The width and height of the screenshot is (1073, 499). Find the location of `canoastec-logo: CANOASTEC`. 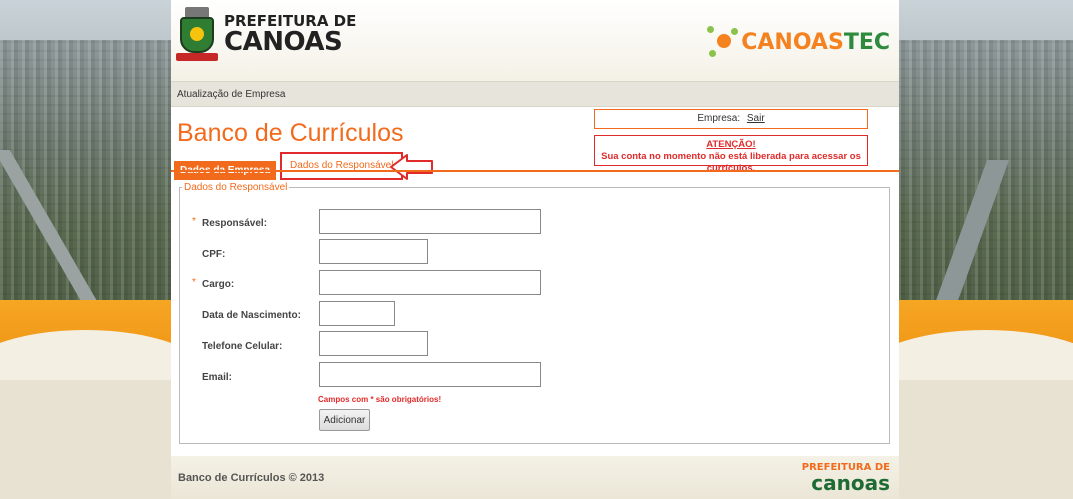

canoastec-logo: CANOASTEC is located at coordinates (797, 42).